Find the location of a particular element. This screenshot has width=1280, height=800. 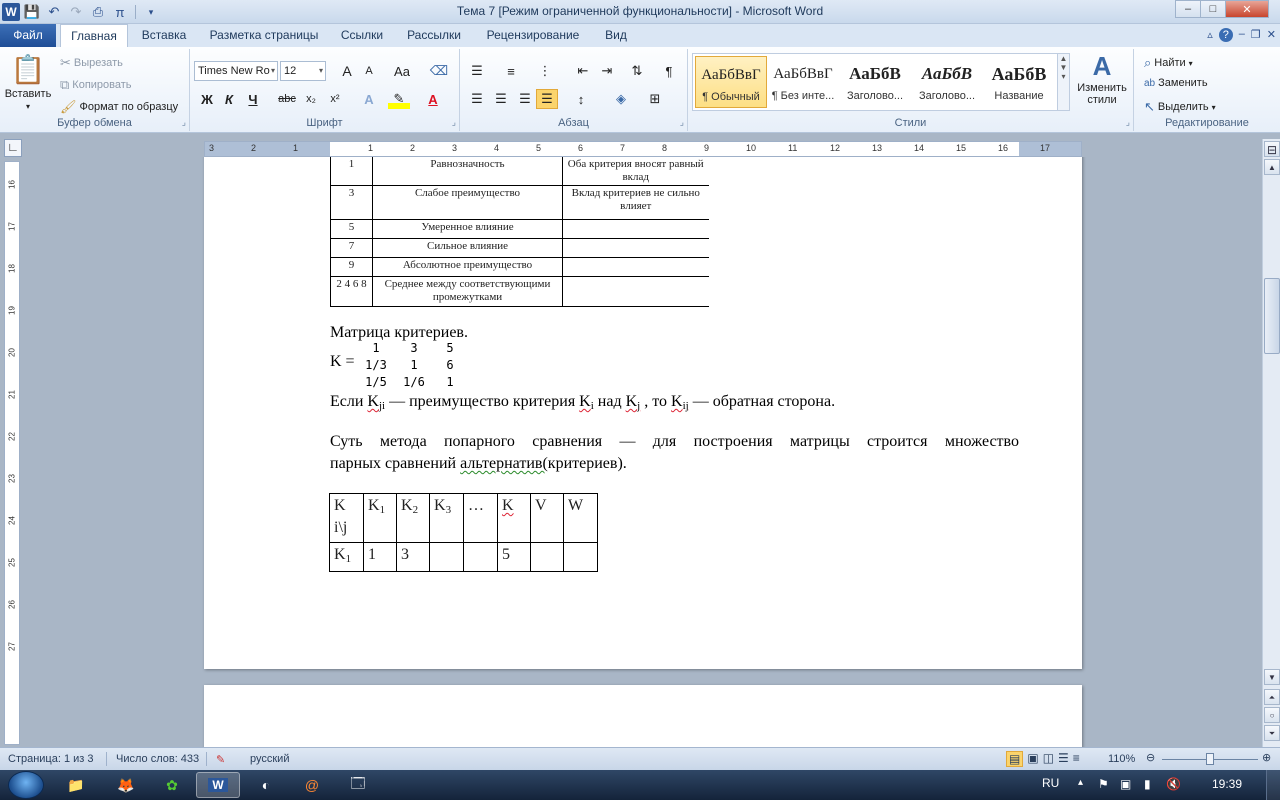

find-button: ⌕ Найти ▾ is located at coordinates (1168, 63).